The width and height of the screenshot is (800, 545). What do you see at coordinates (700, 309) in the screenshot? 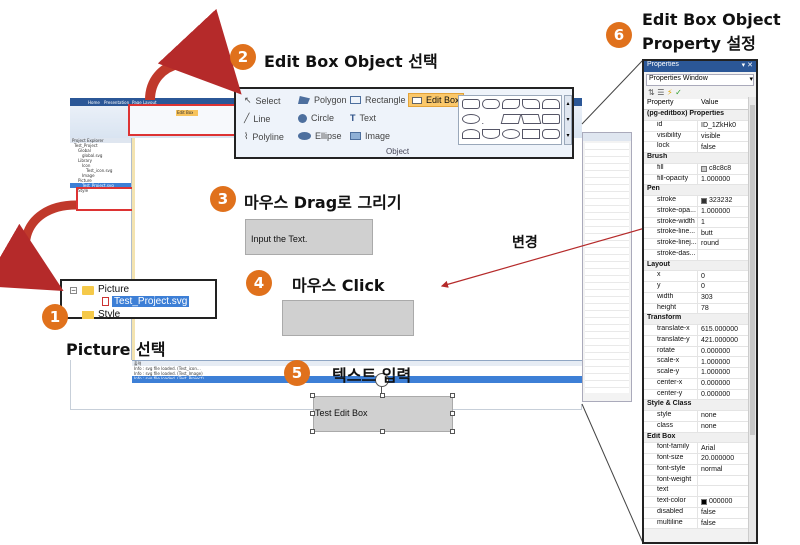
I see `property-row: height 78` at bounding box center [700, 309].